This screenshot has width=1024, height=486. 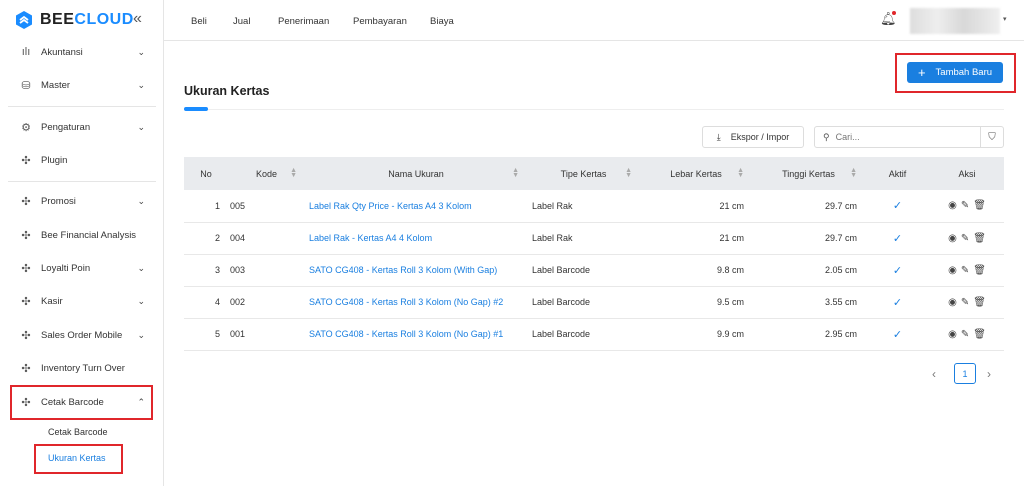 I want to click on cell-kode: 003, so click(x=266, y=270).